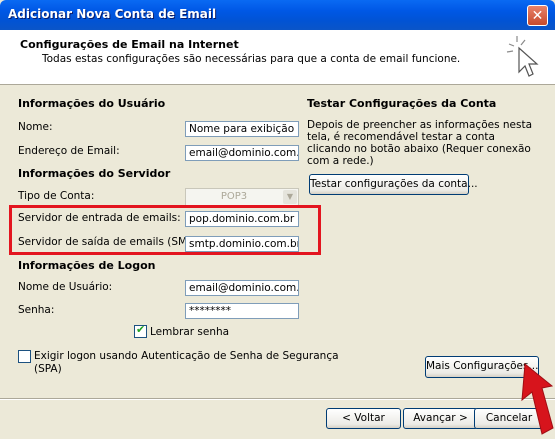 The height and width of the screenshot is (439, 555). I want to click on back-button: < Voltar, so click(363, 418).